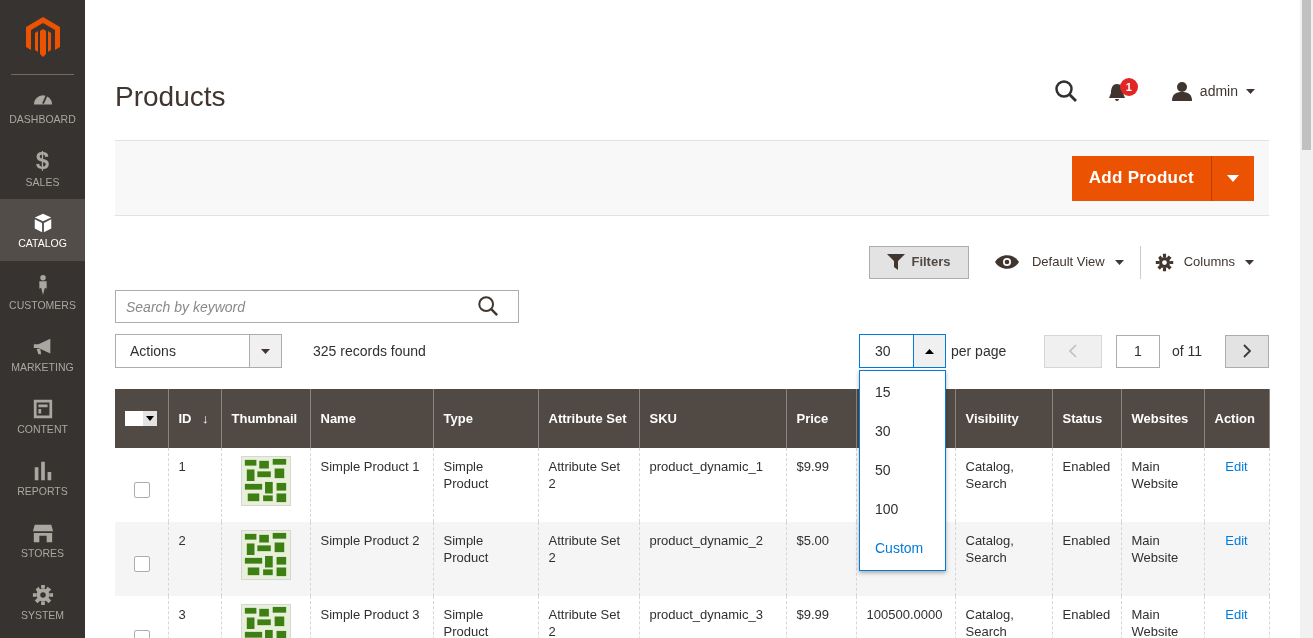  I want to click on column-header: Websites, so click(1160, 418).